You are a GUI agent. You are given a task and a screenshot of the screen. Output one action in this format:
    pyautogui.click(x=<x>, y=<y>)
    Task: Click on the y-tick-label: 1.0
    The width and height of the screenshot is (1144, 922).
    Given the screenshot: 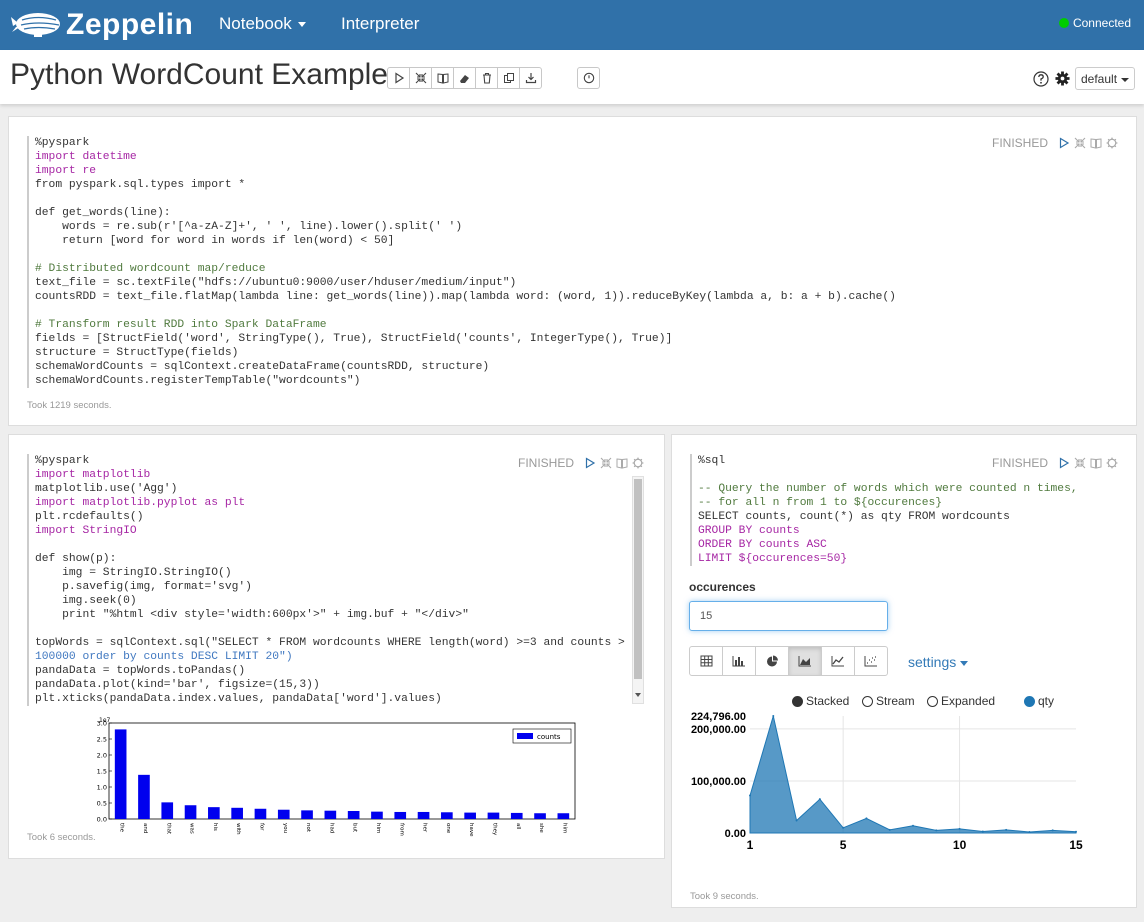 What is the action you would take?
    pyautogui.click(x=102, y=788)
    